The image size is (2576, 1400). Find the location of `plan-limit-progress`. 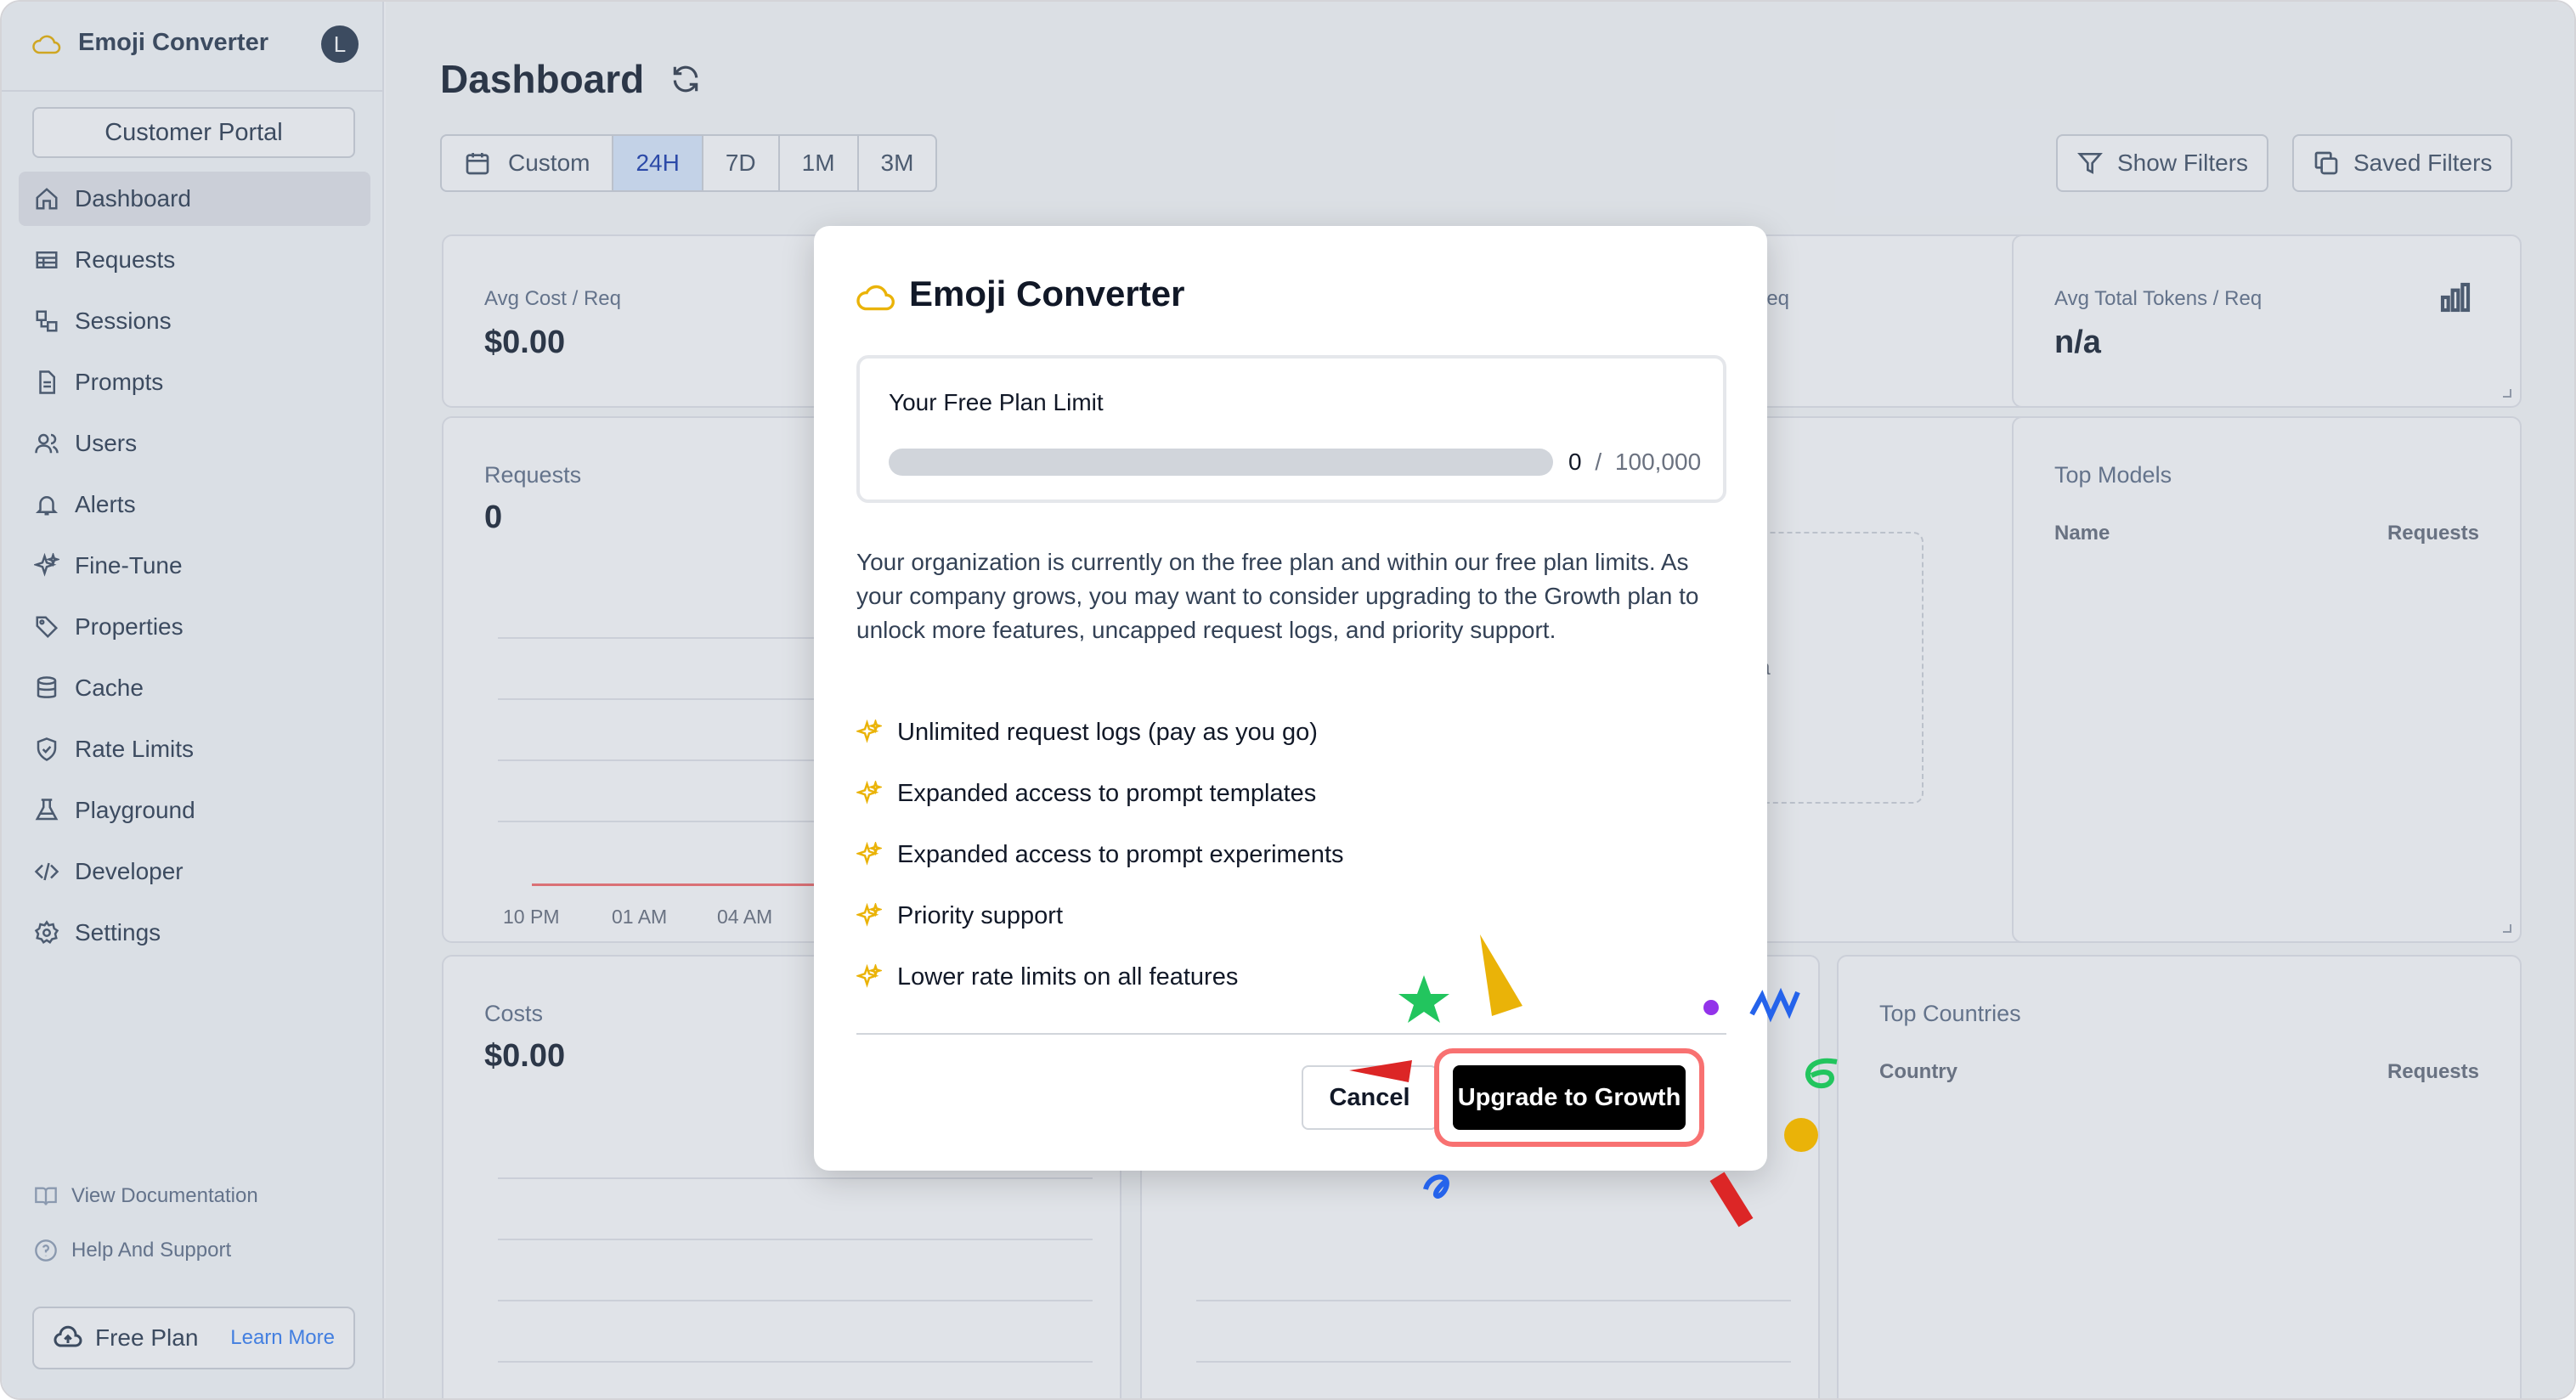

plan-limit-progress is located at coordinates (1221, 462).